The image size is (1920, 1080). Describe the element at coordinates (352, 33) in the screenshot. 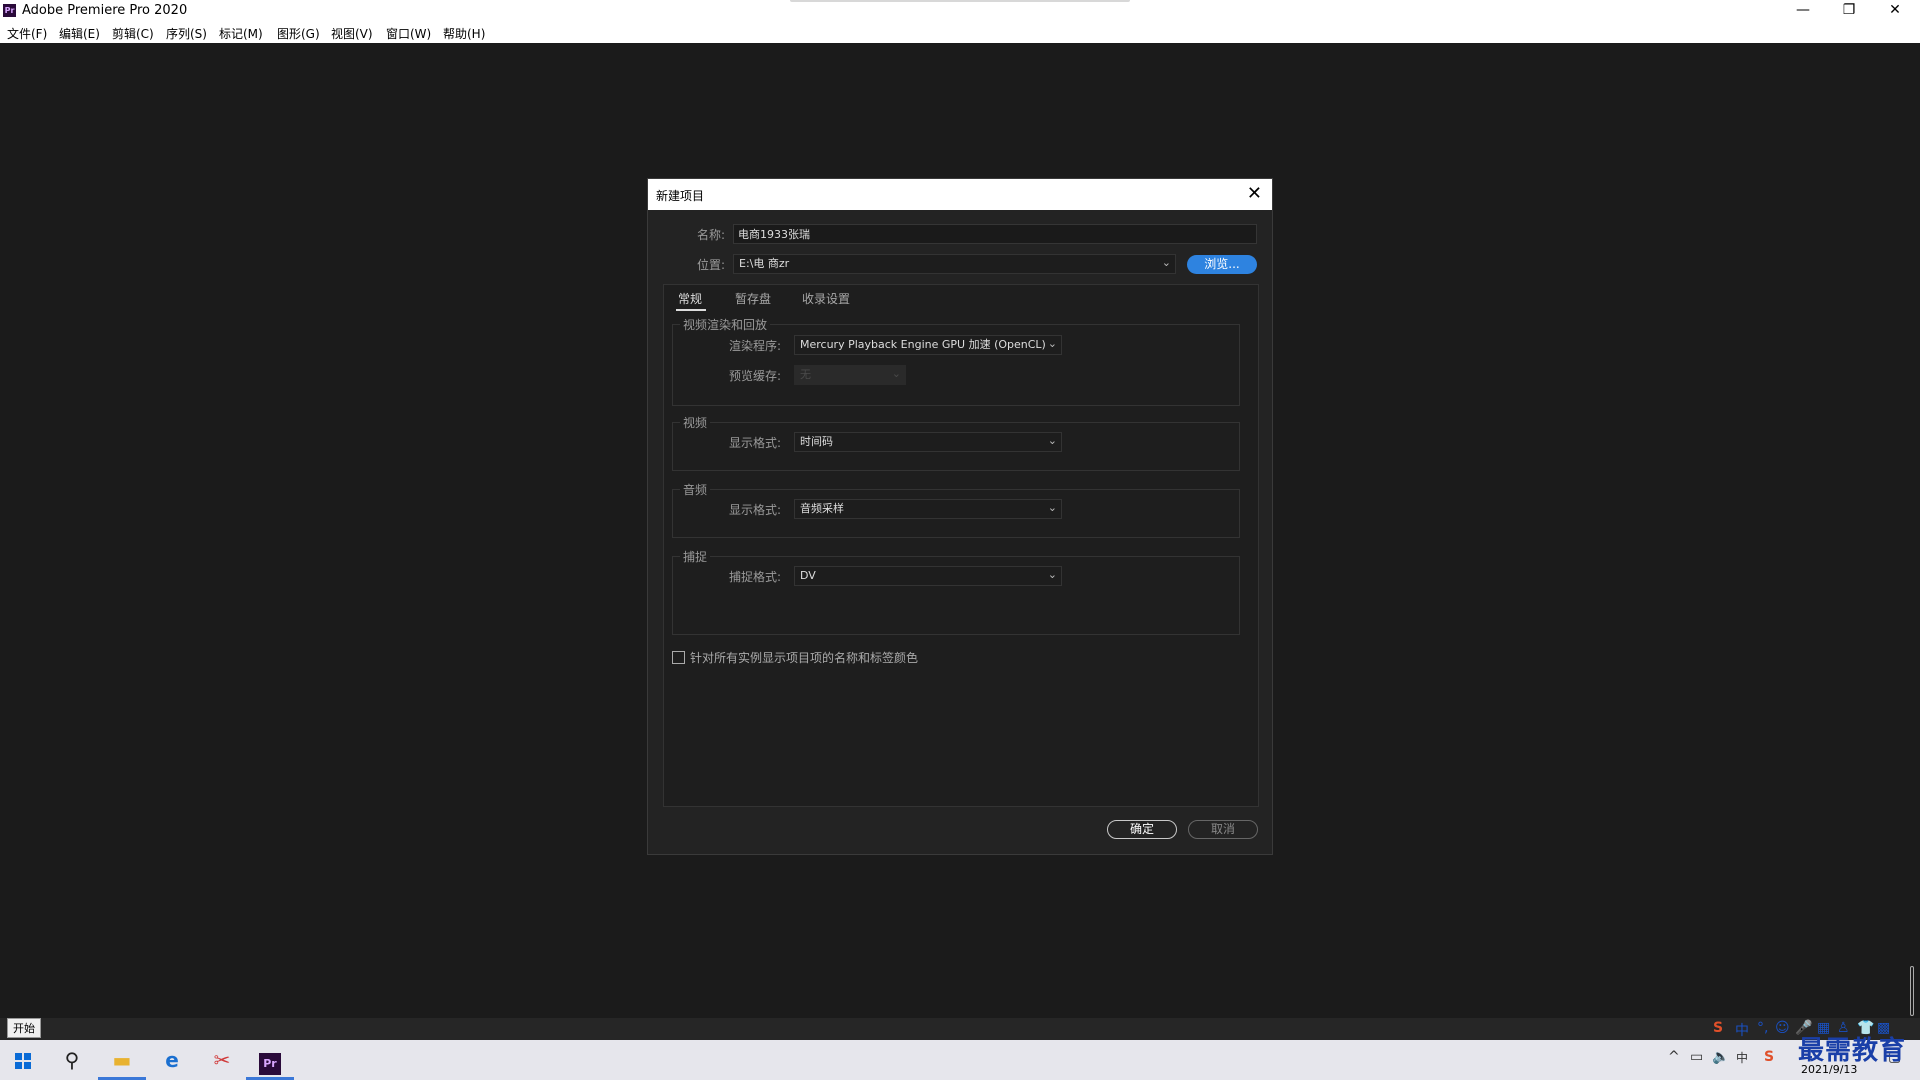

I see `menu-view: 视图(V)` at that location.